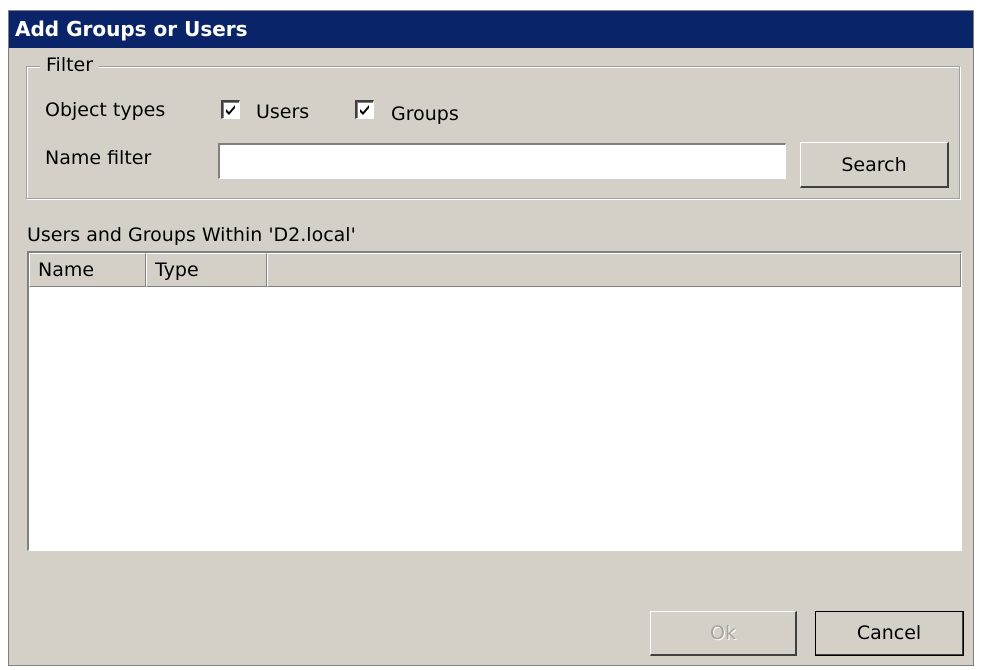 The height and width of the screenshot is (670, 982). I want to click on column-header-name: Name, so click(87, 270).